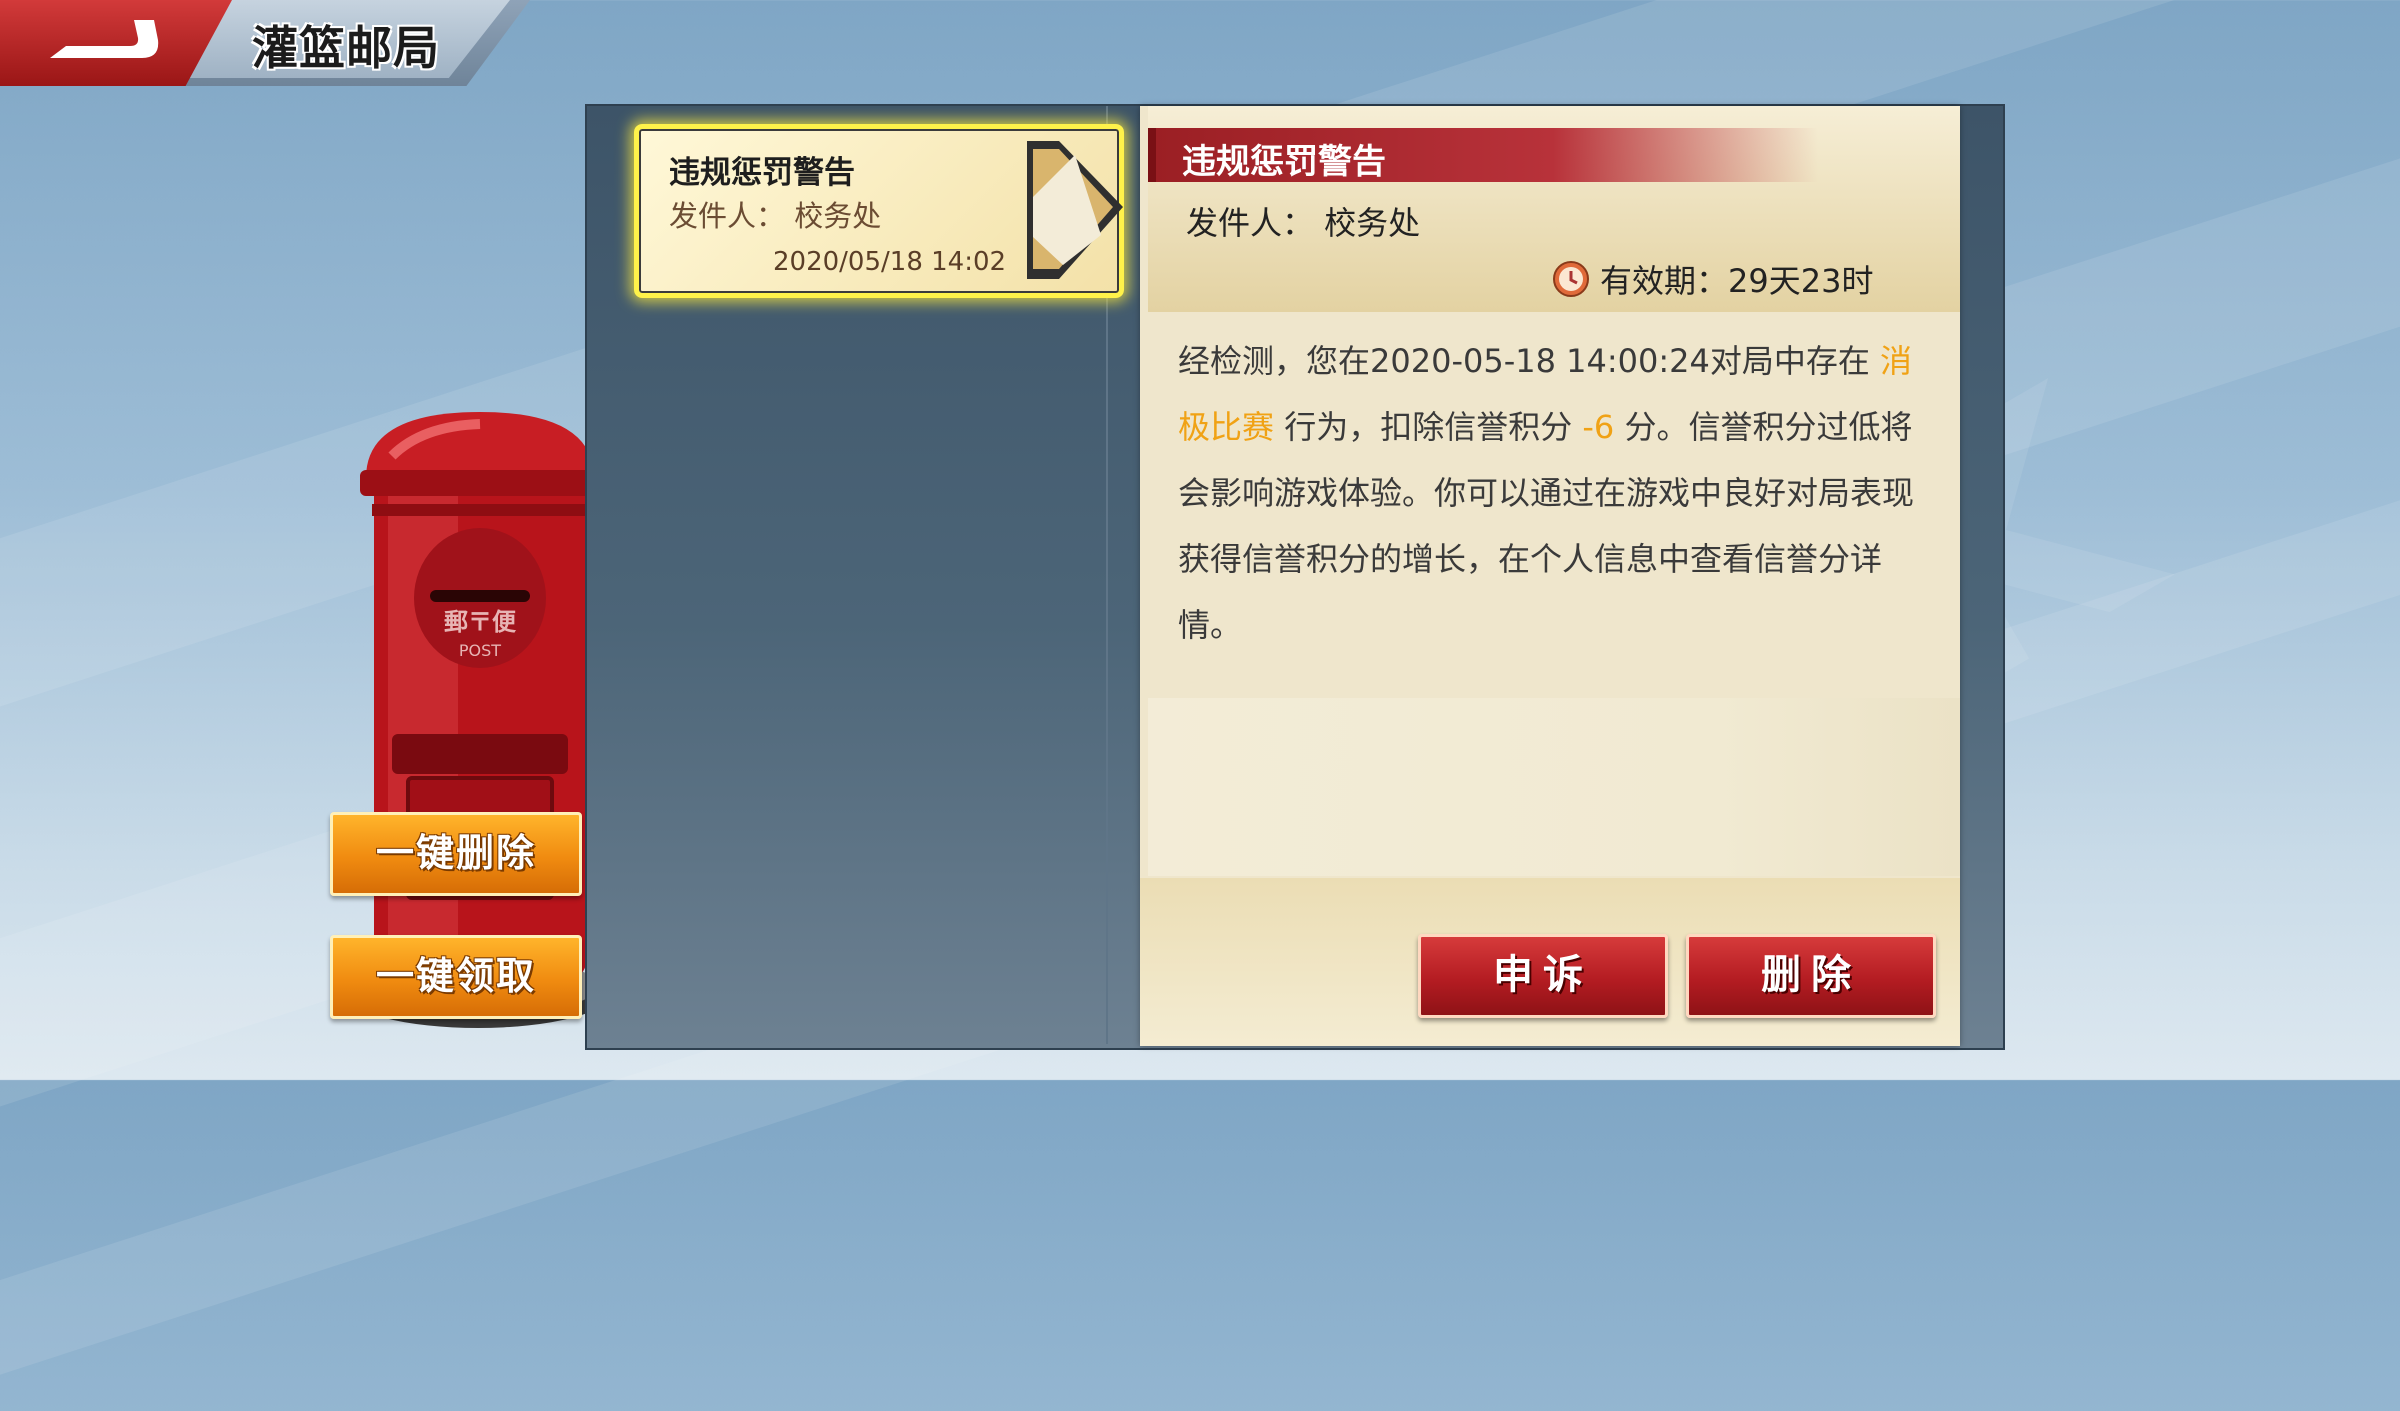  Describe the element at coordinates (1529, 361) in the screenshot. I see `body-text: 经检测，您在2020-05-18 14:00:24对局中存在` at that location.